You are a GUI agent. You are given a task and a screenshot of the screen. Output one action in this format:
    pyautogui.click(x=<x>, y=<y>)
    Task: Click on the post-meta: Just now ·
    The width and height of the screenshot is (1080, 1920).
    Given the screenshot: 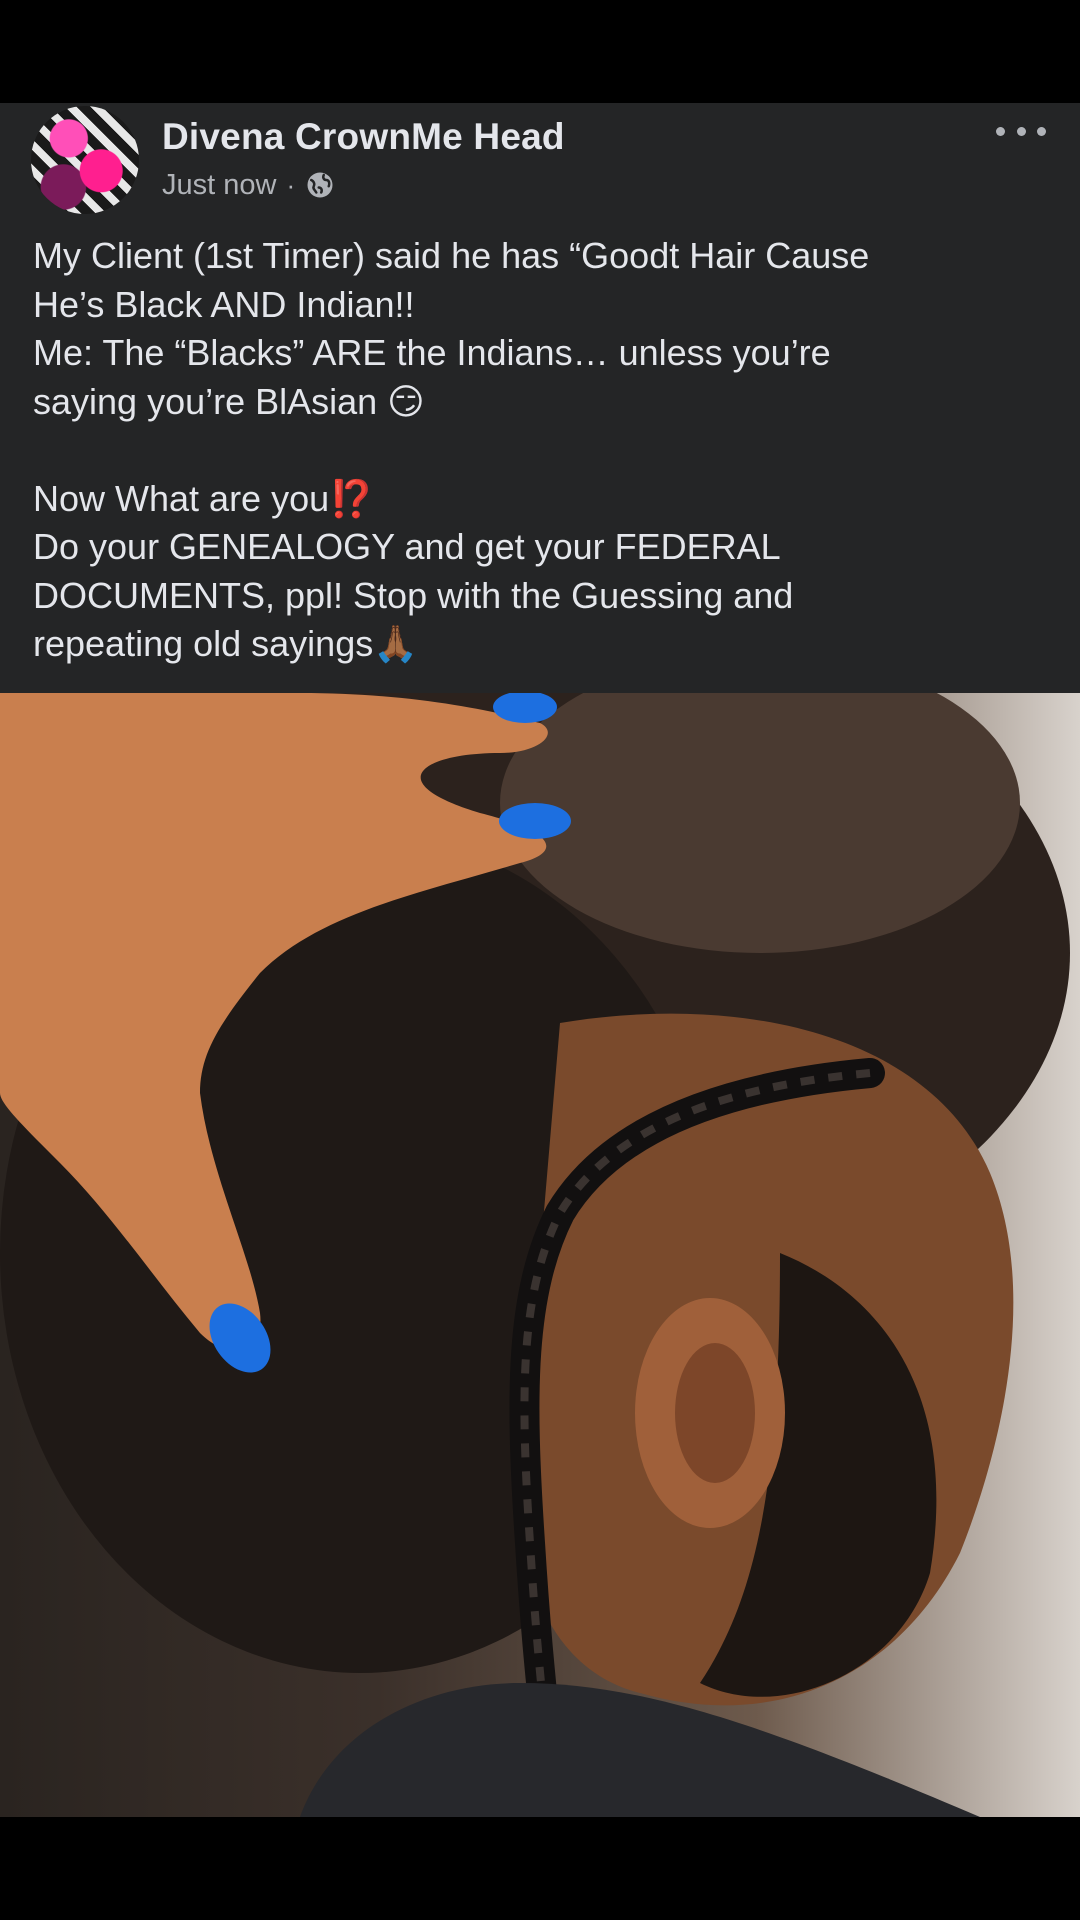 What is the action you would take?
    pyautogui.click(x=248, y=185)
    